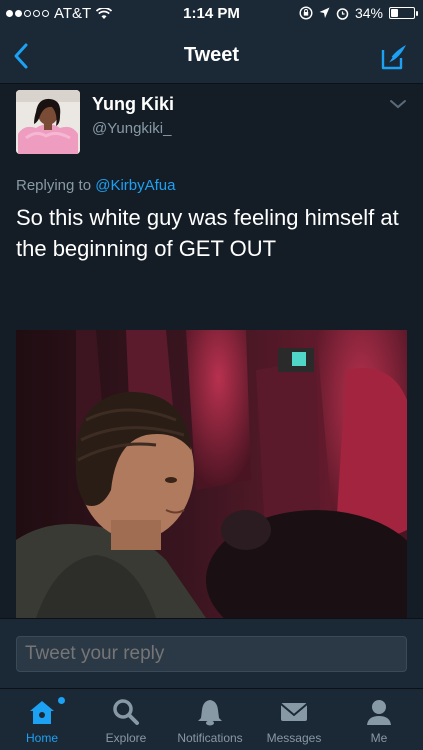 The image size is (423, 750). Describe the element at coordinates (379, 712) in the screenshot. I see `person-icon` at that location.